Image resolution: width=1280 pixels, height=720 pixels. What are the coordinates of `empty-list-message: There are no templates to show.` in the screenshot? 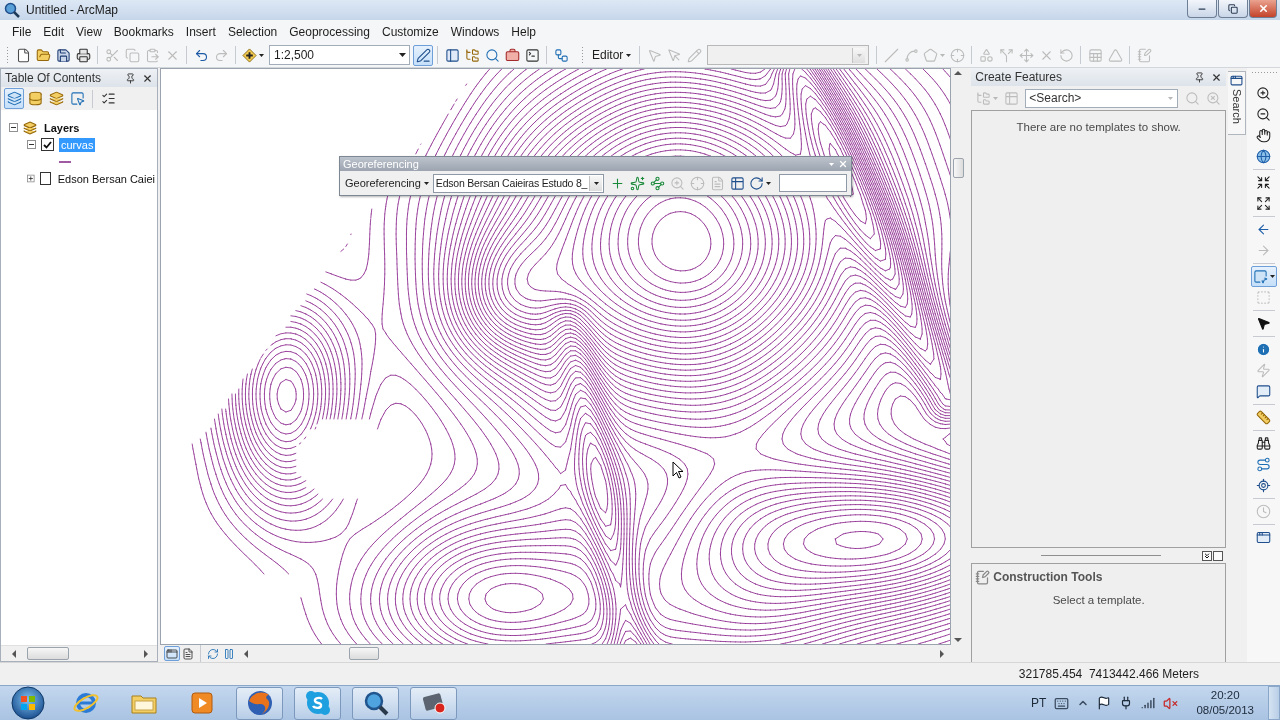 It's located at (1098, 127).